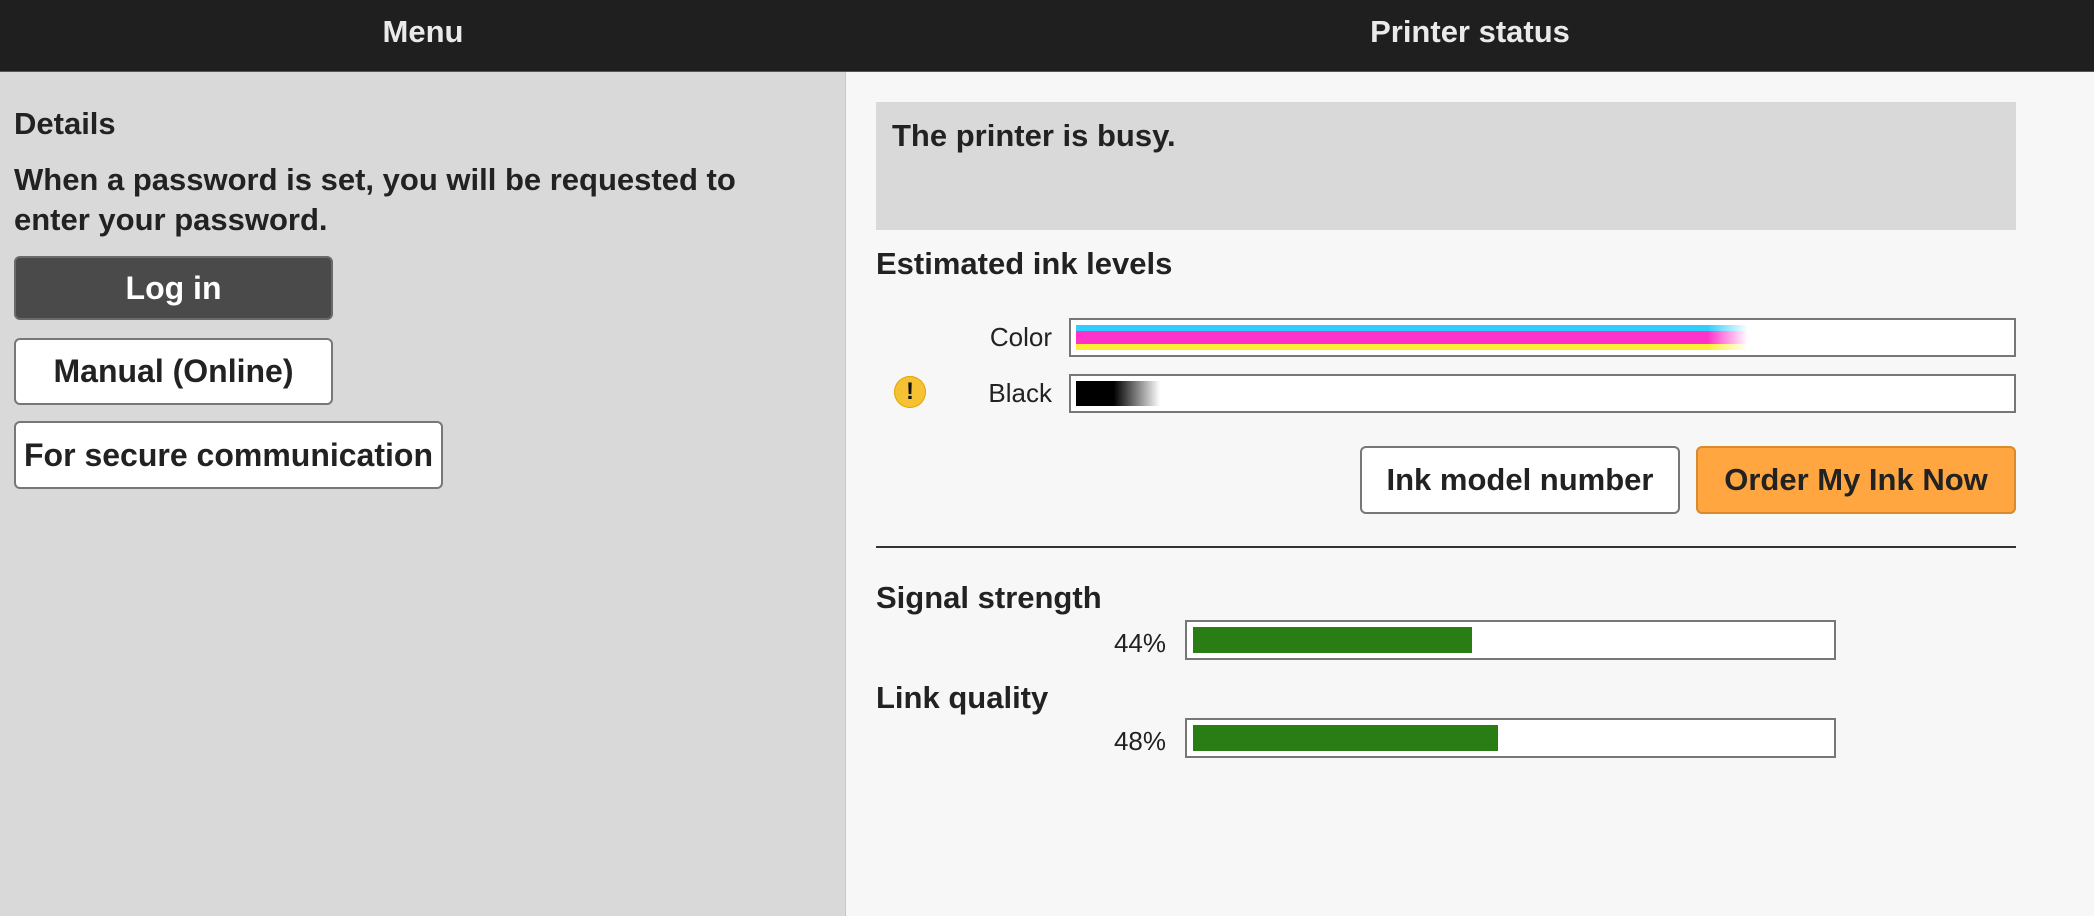 This screenshot has width=2094, height=916. Describe the element at coordinates (1345, 738) in the screenshot. I see `link-quality-fill` at that location.